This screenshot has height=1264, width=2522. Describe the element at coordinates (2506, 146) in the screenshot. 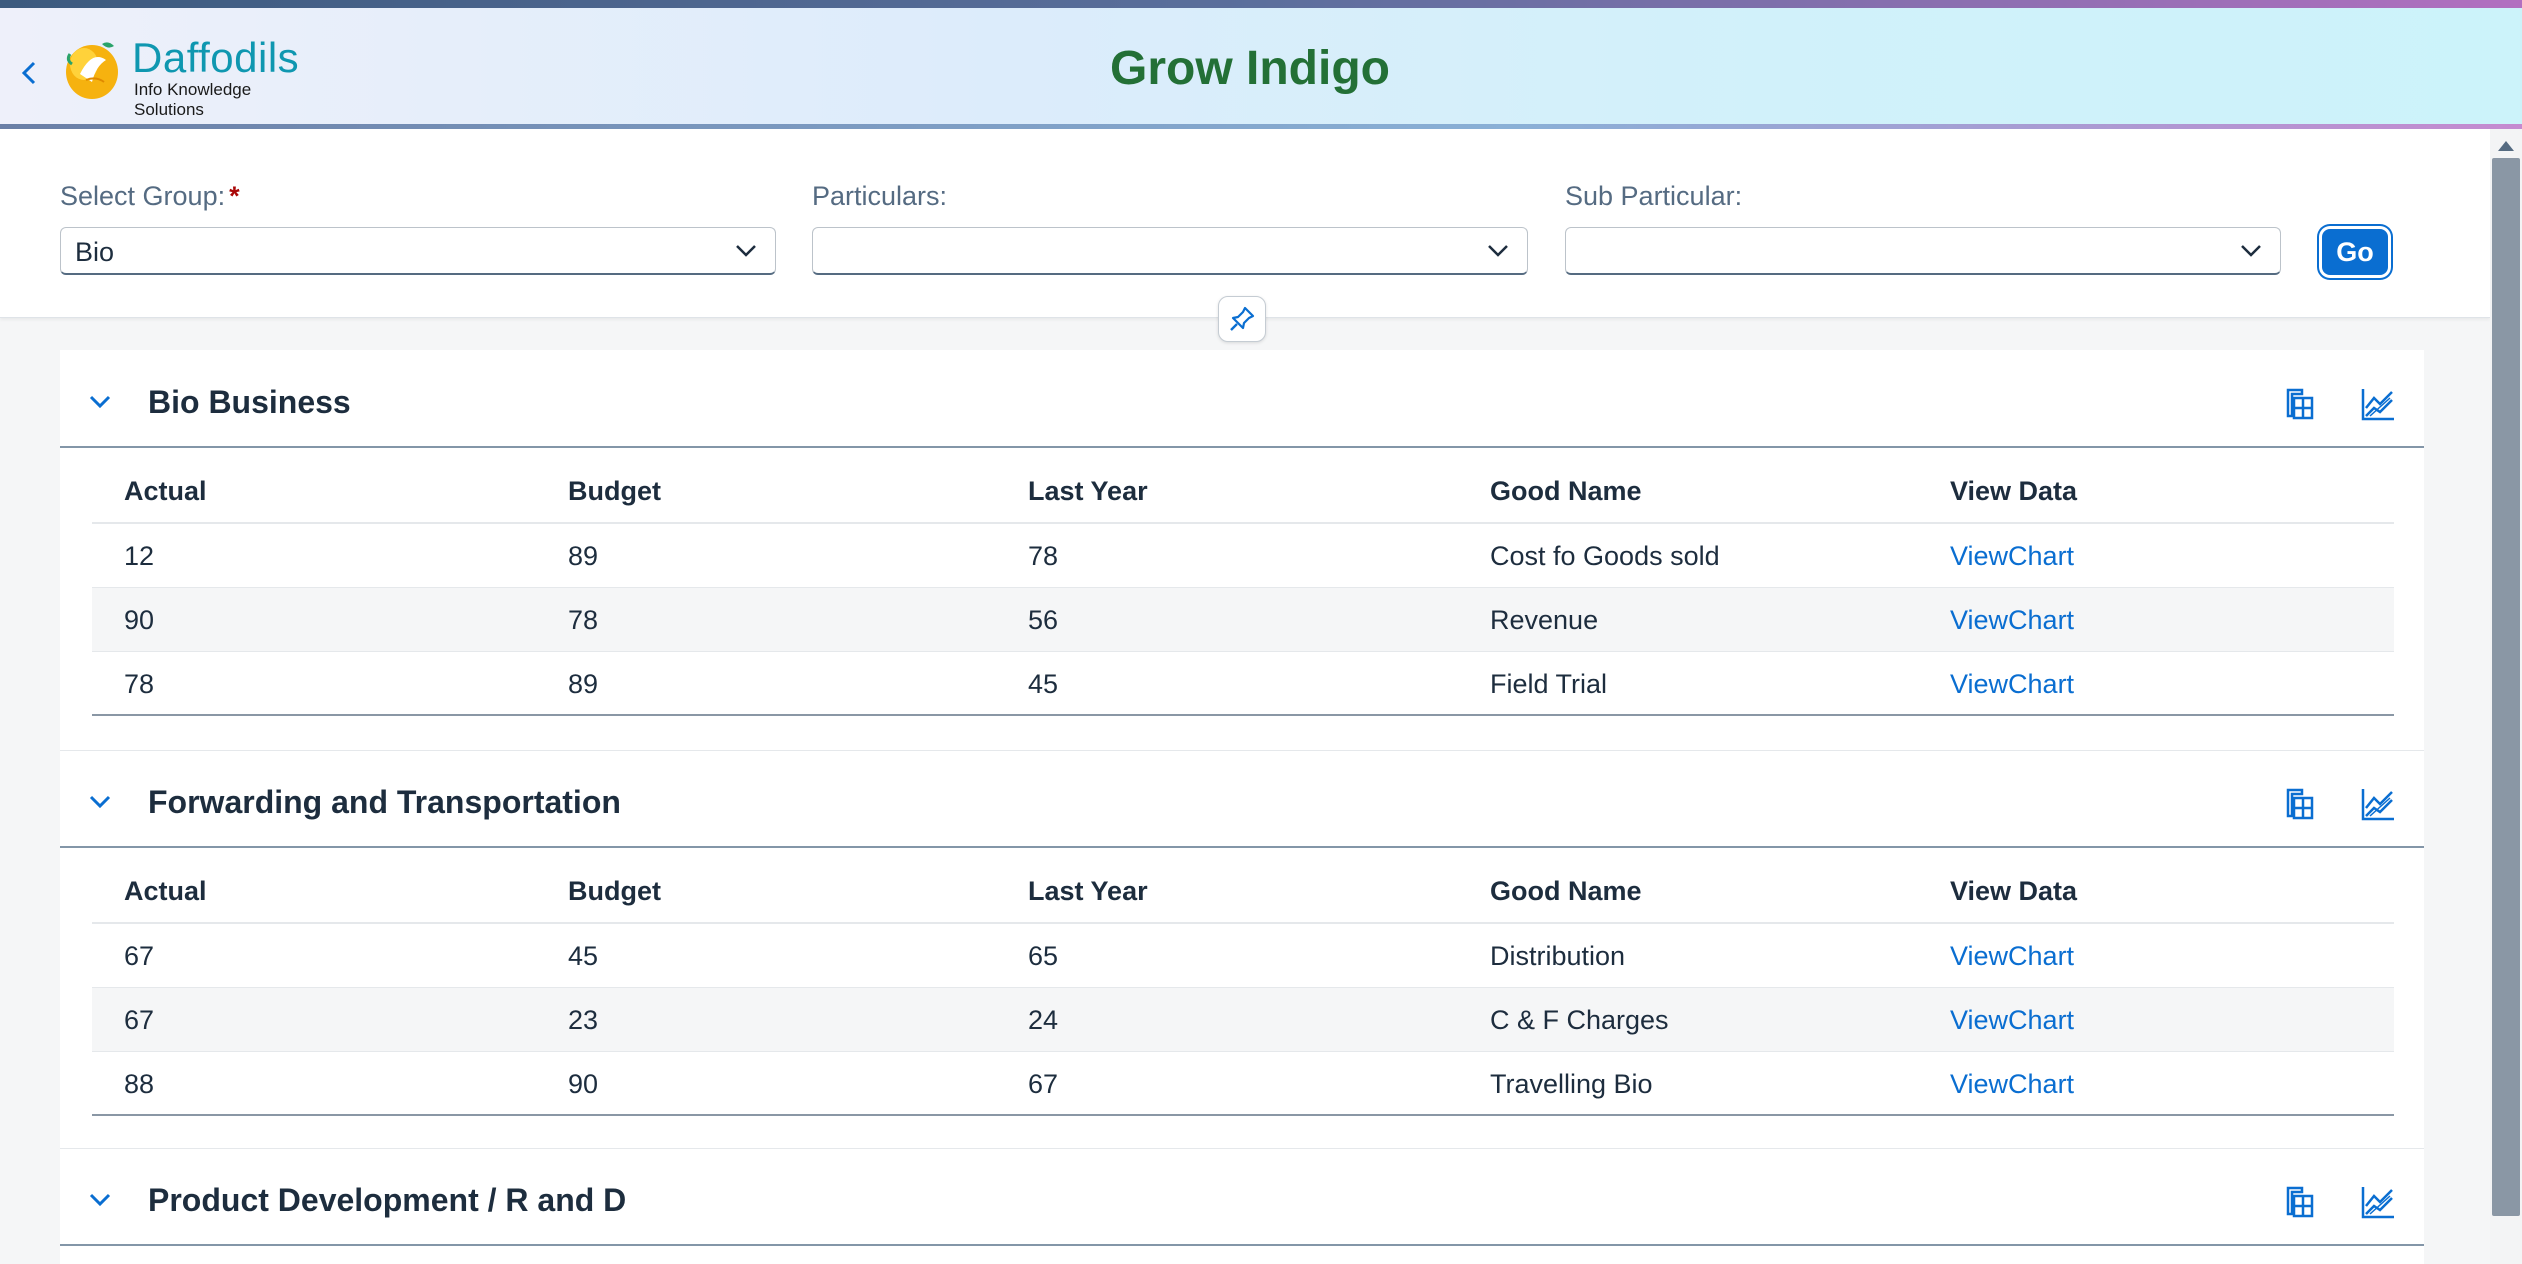

I see `scroll-up-arrow-icon` at that location.